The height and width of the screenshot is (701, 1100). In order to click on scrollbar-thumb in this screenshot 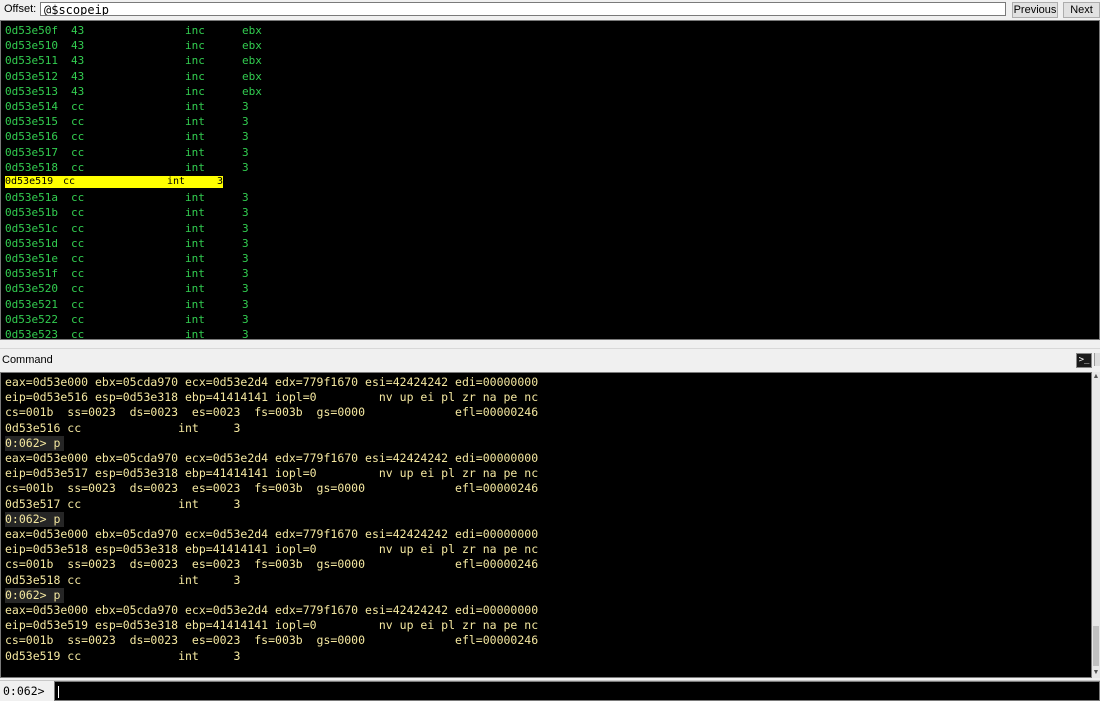, I will do `click(1096, 646)`.